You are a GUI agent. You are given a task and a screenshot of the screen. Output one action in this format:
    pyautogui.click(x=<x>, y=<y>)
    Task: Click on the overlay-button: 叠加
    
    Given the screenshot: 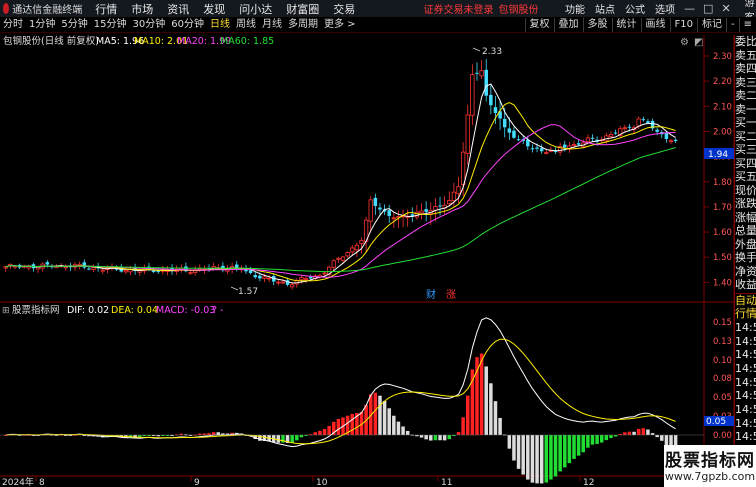 What is the action you would take?
    pyautogui.click(x=568, y=24)
    